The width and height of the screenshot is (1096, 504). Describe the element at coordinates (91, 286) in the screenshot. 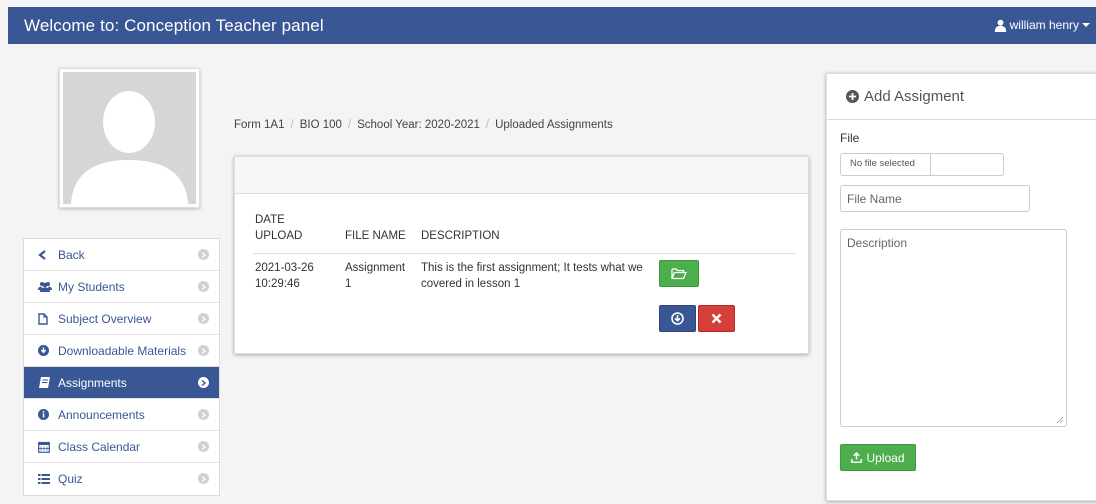

I see `sidebar-item-label: My Students` at that location.